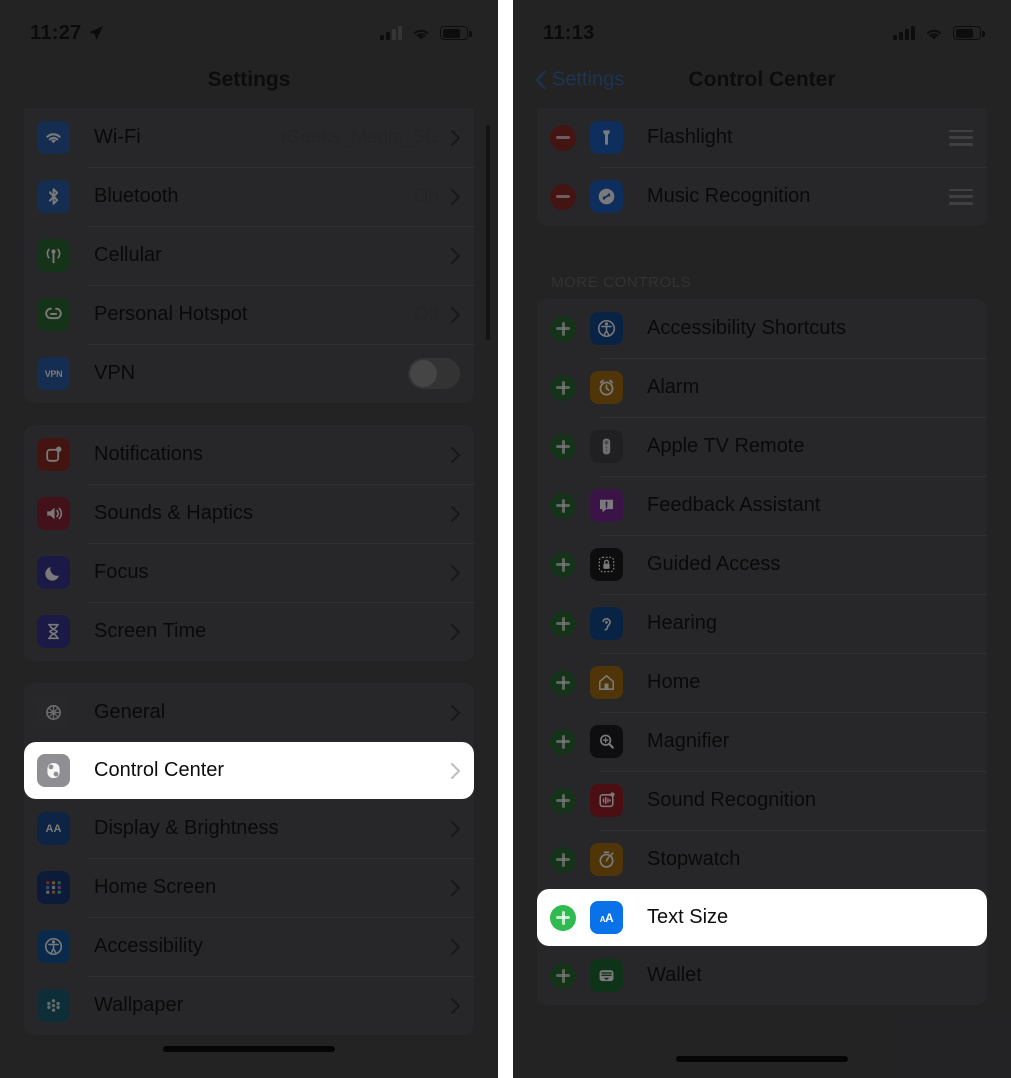  I want to click on more-row-wallet: Wallet, so click(762, 975).